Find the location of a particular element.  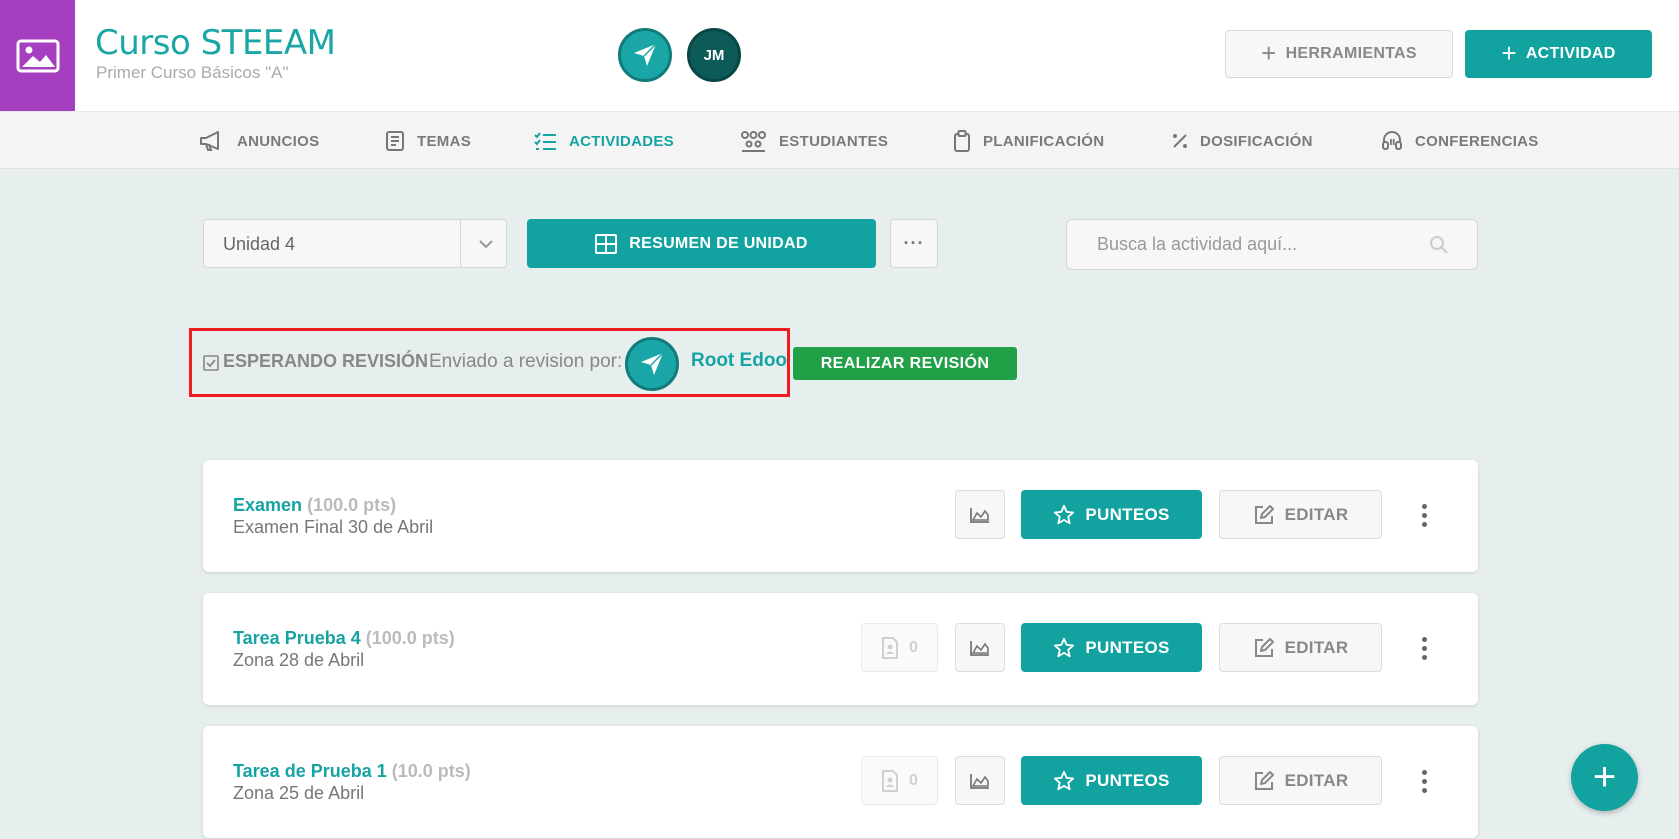

send-avatar-icon is located at coordinates (645, 55).